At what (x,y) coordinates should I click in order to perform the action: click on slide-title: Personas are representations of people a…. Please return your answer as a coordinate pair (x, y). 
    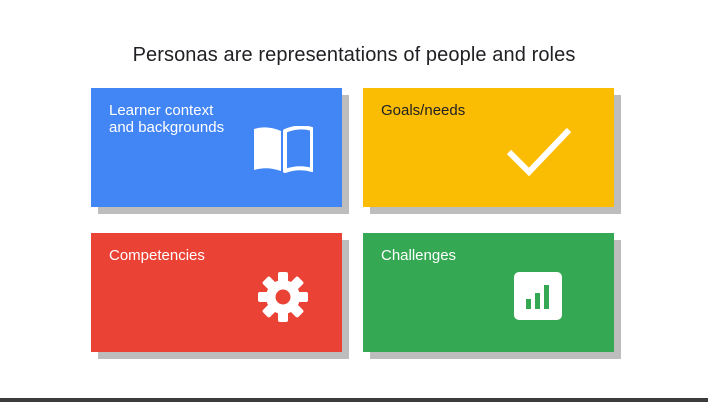
    Looking at the image, I should click on (354, 55).